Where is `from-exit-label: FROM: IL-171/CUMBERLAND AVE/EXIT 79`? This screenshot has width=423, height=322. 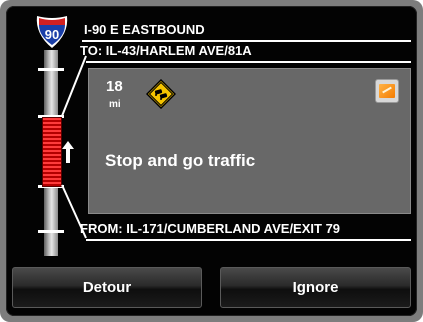
from-exit-label: FROM: IL-171/CUMBERLAND AVE/EXIT 79 is located at coordinates (210, 228).